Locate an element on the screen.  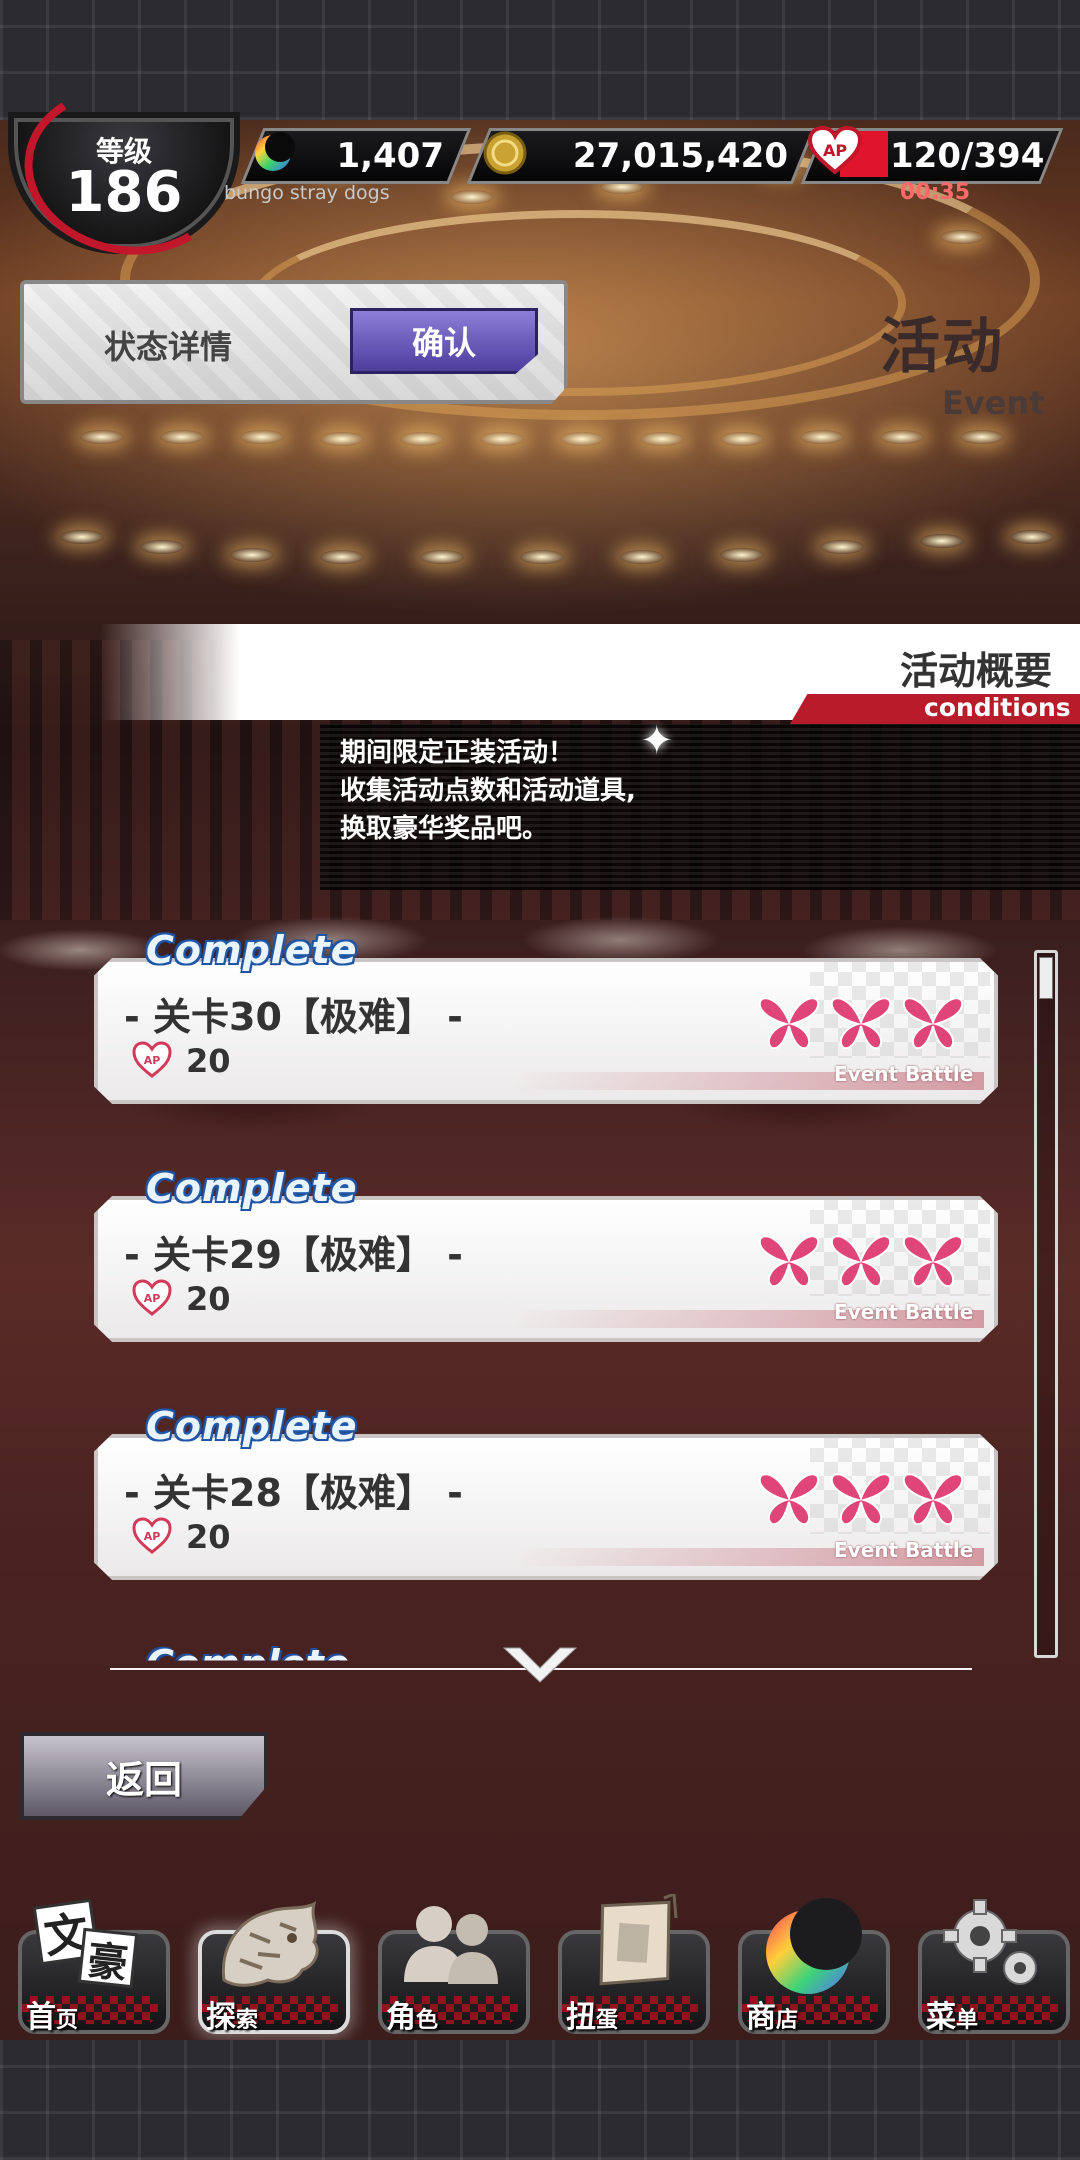
nav-characters: 角色 is located at coordinates (452, 1967).